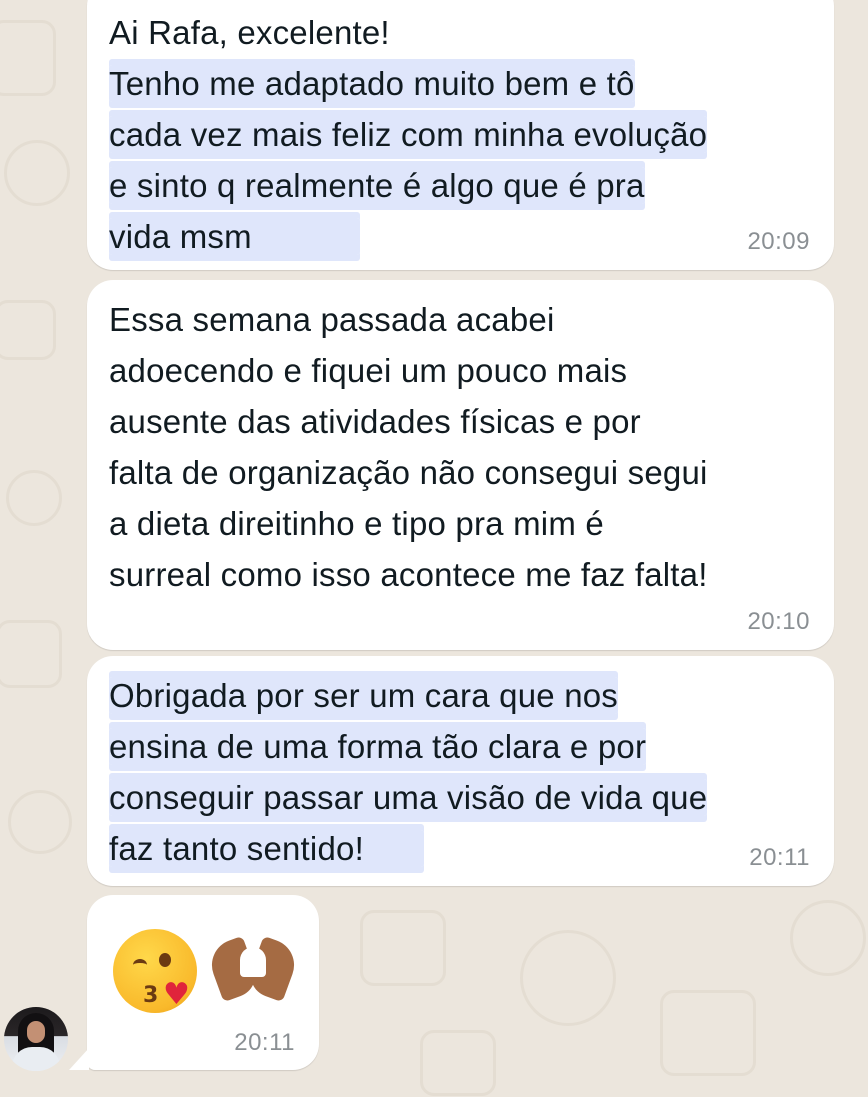 This screenshot has width=868, height=1097. Describe the element at coordinates (332, 319) in the screenshot. I see `message-line: Essa semana passada acabei` at that location.